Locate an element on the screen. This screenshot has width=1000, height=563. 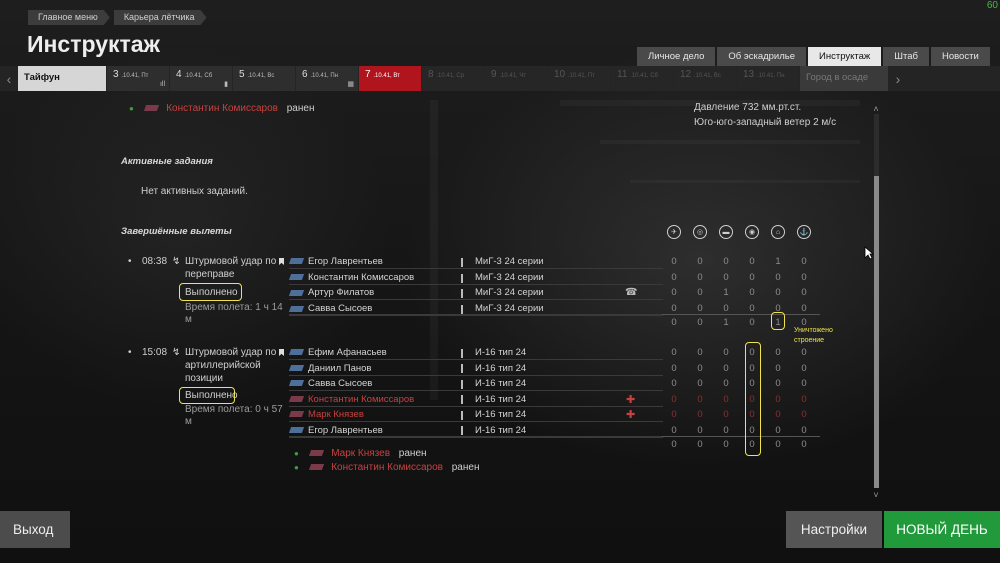
timeline-operation-typhoon: Тайфун is located at coordinates (62, 78).